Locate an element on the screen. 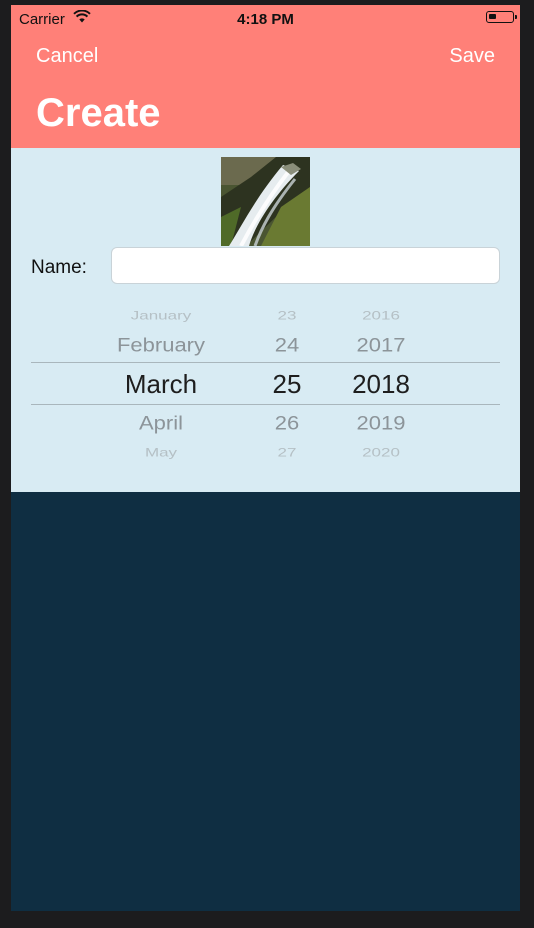 This screenshot has width=534, height=928. picker-month-item: April is located at coordinates (161, 422).